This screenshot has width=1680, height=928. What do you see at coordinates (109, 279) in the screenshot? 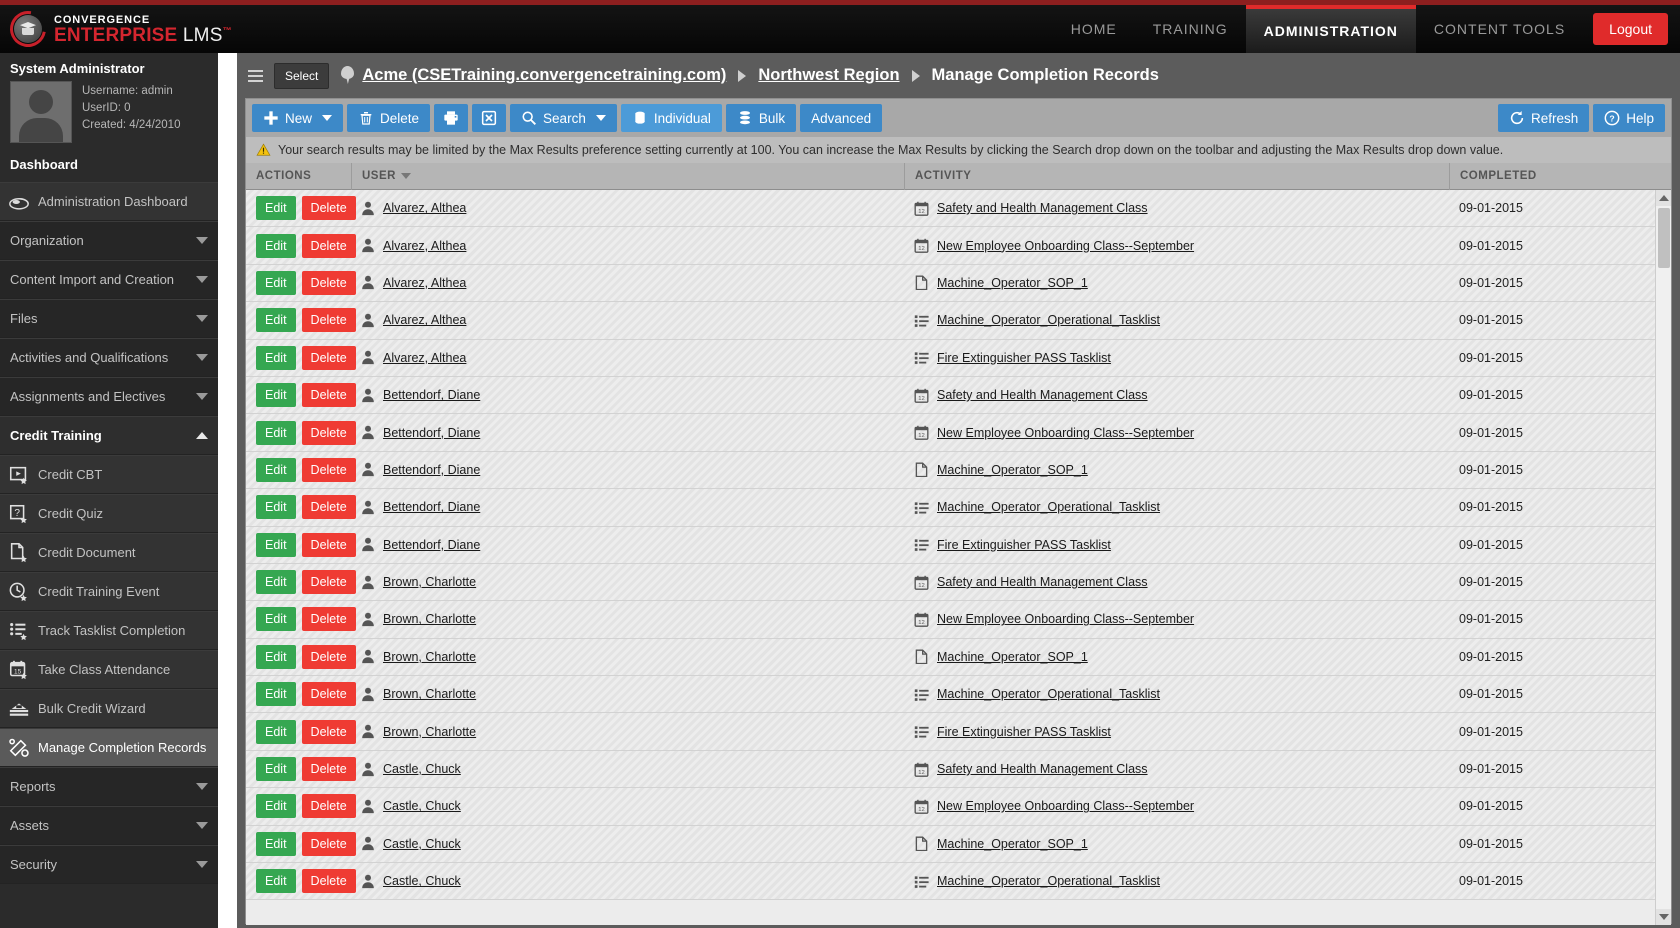
I see `sidebar-item-content-import-and-creation: Content Import and Creation` at bounding box center [109, 279].